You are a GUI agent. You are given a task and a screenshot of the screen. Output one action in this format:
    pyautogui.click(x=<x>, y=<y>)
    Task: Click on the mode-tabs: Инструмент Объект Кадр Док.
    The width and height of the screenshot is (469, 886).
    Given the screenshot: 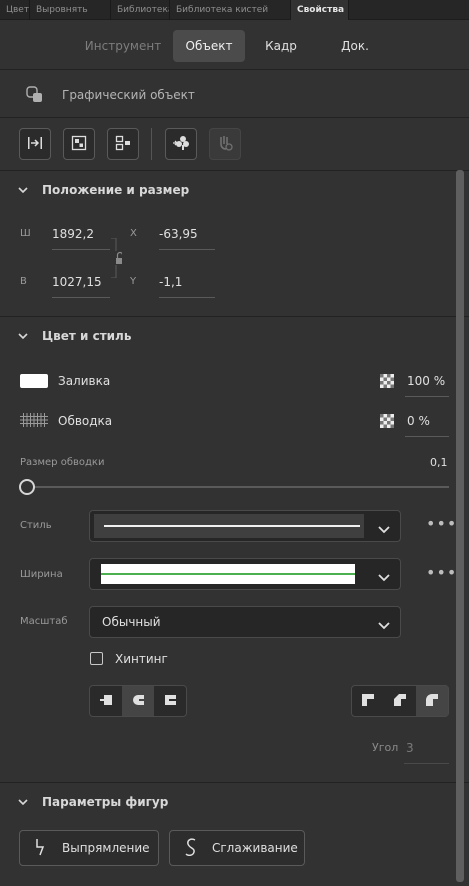 What is the action you would take?
    pyautogui.click(x=234, y=46)
    